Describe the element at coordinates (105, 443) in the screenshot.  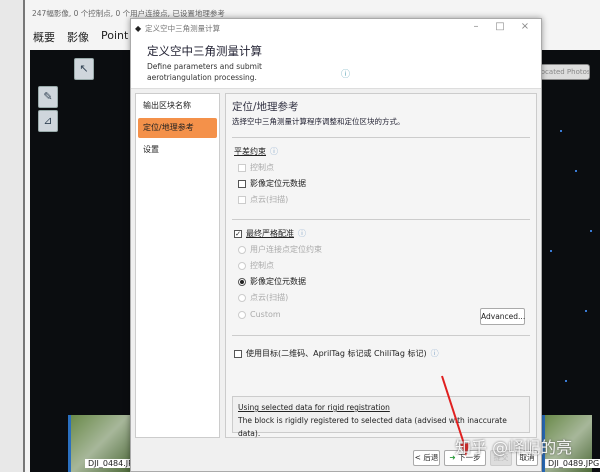
I see `photo-thumbnail: DJI_0484.JPG` at that location.